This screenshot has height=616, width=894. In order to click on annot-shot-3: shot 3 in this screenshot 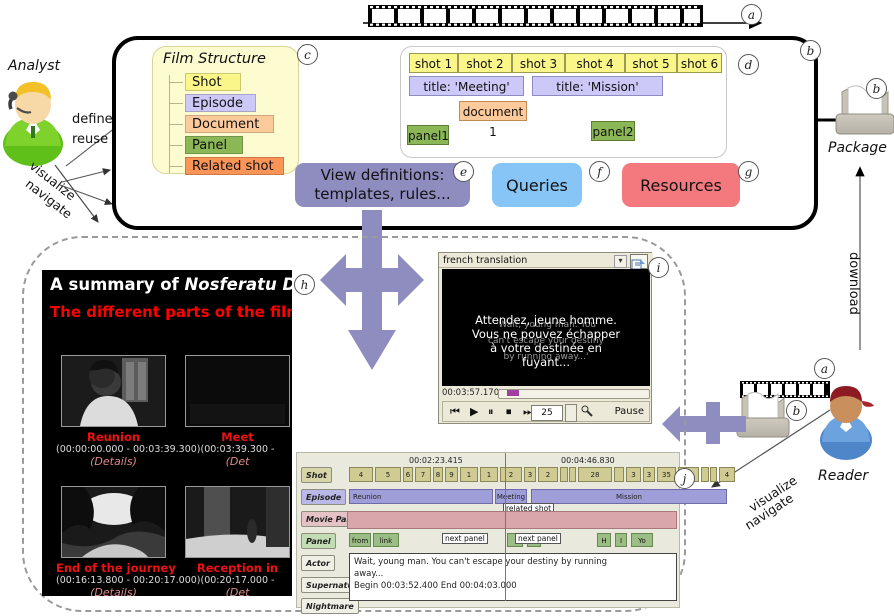, I will do `click(538, 63)`.